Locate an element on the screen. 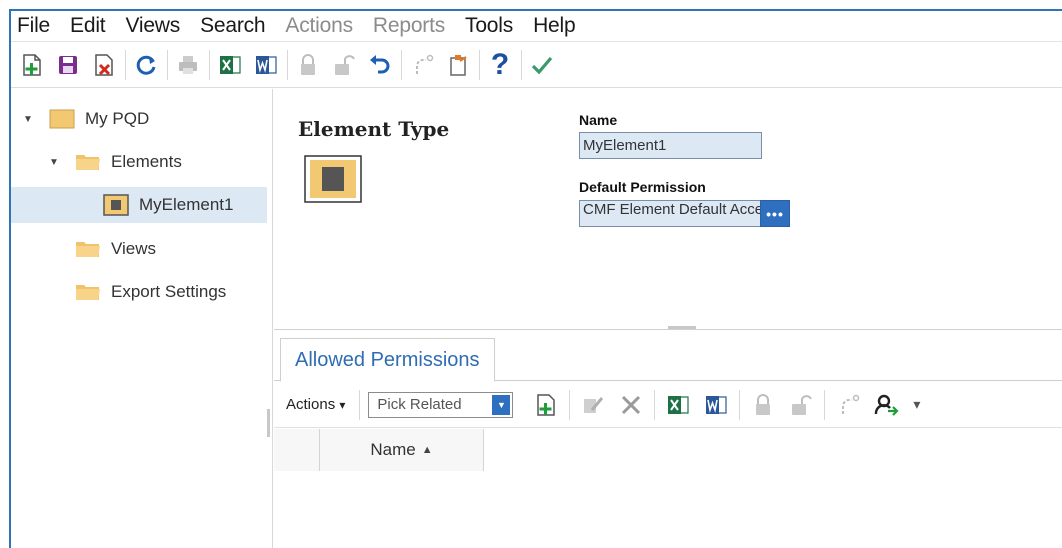 This screenshot has width=1062, height=548. menu-views: Views is located at coordinates (154, 26).